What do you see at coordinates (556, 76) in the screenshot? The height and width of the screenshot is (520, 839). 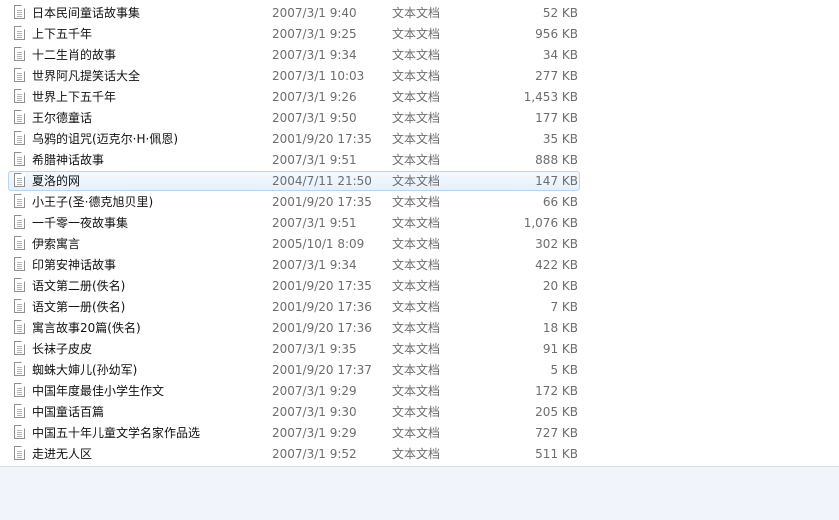 I see `file-size: 277 KB` at bounding box center [556, 76].